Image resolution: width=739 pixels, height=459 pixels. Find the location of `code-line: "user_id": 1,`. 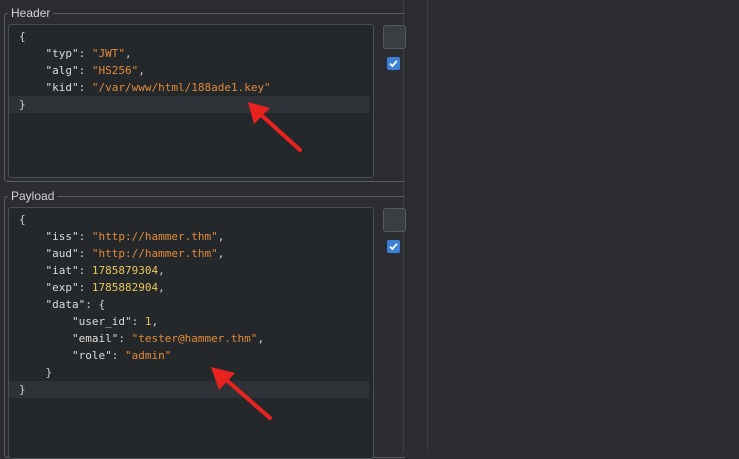

code-line: "user_id": 1, is located at coordinates (115, 321).